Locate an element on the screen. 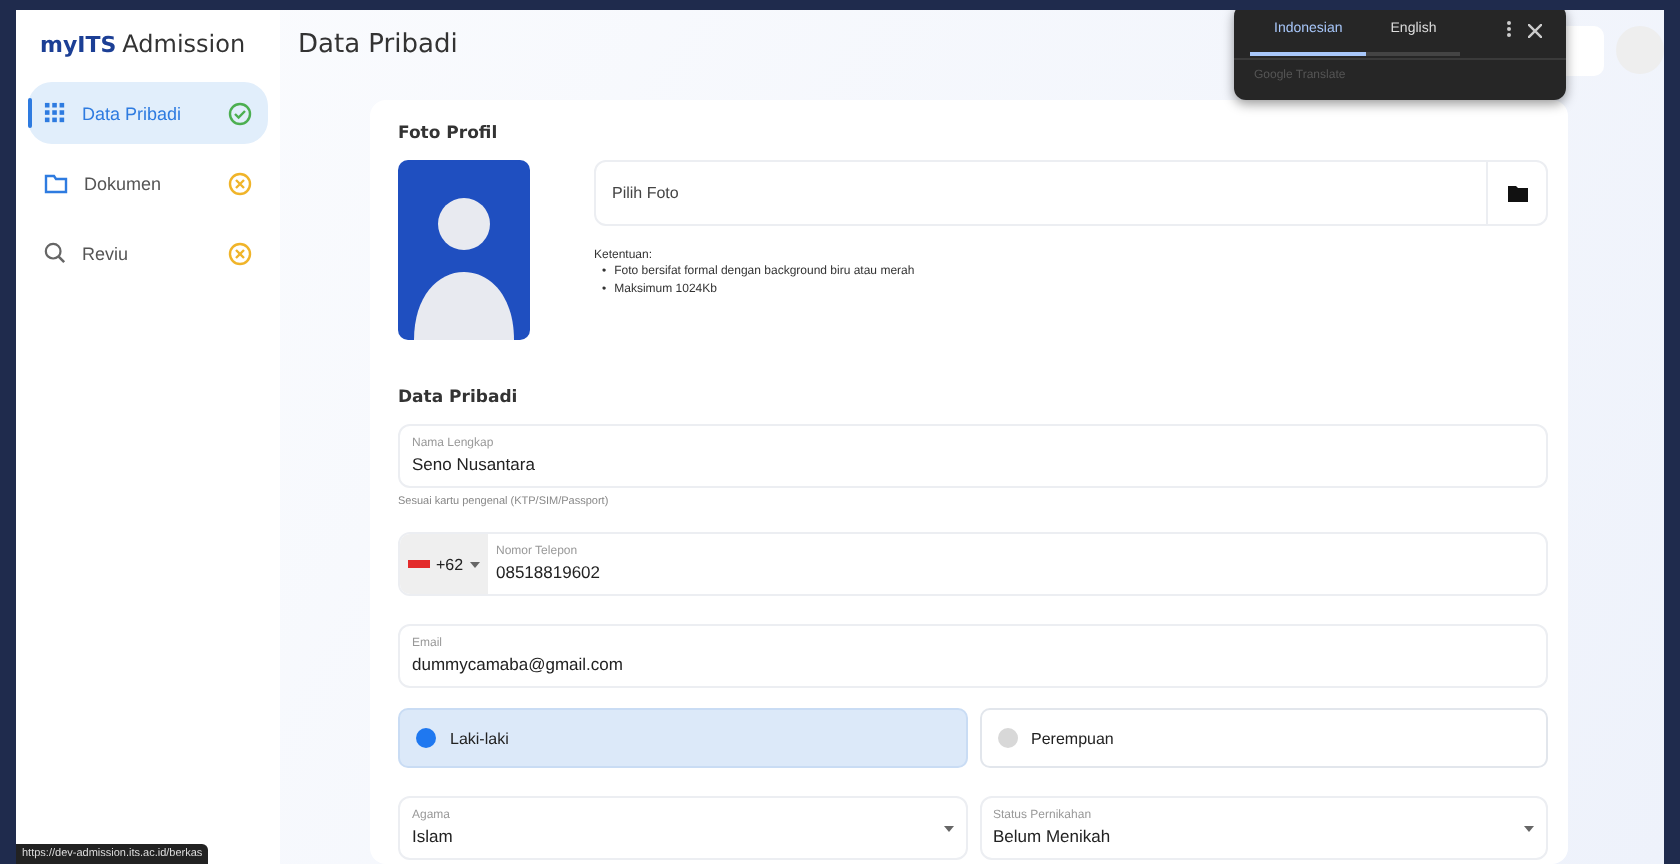  more-icon is located at coordinates (1509, 29).